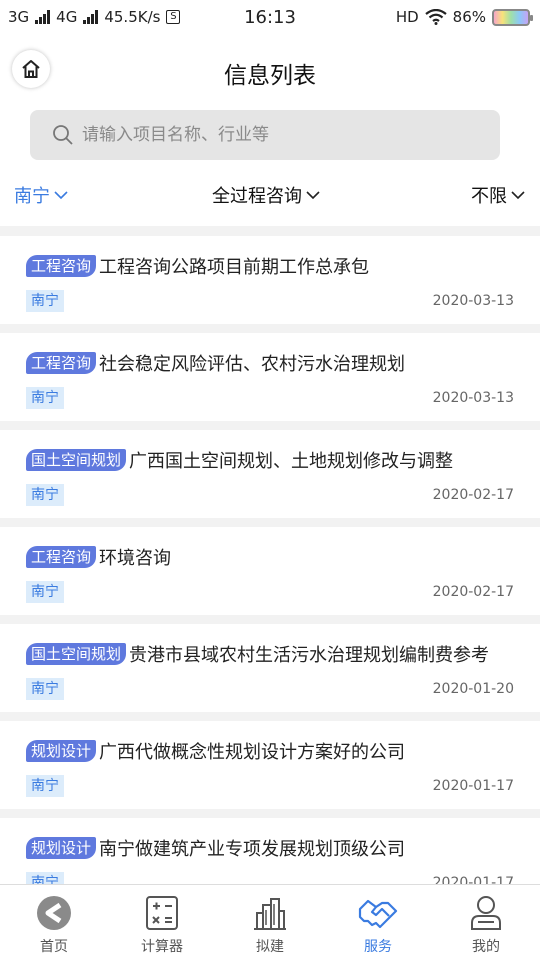  Describe the element at coordinates (291, 461) in the screenshot. I see `item-title-text: 广西国土空间规划、土地规划修改与调整` at that location.